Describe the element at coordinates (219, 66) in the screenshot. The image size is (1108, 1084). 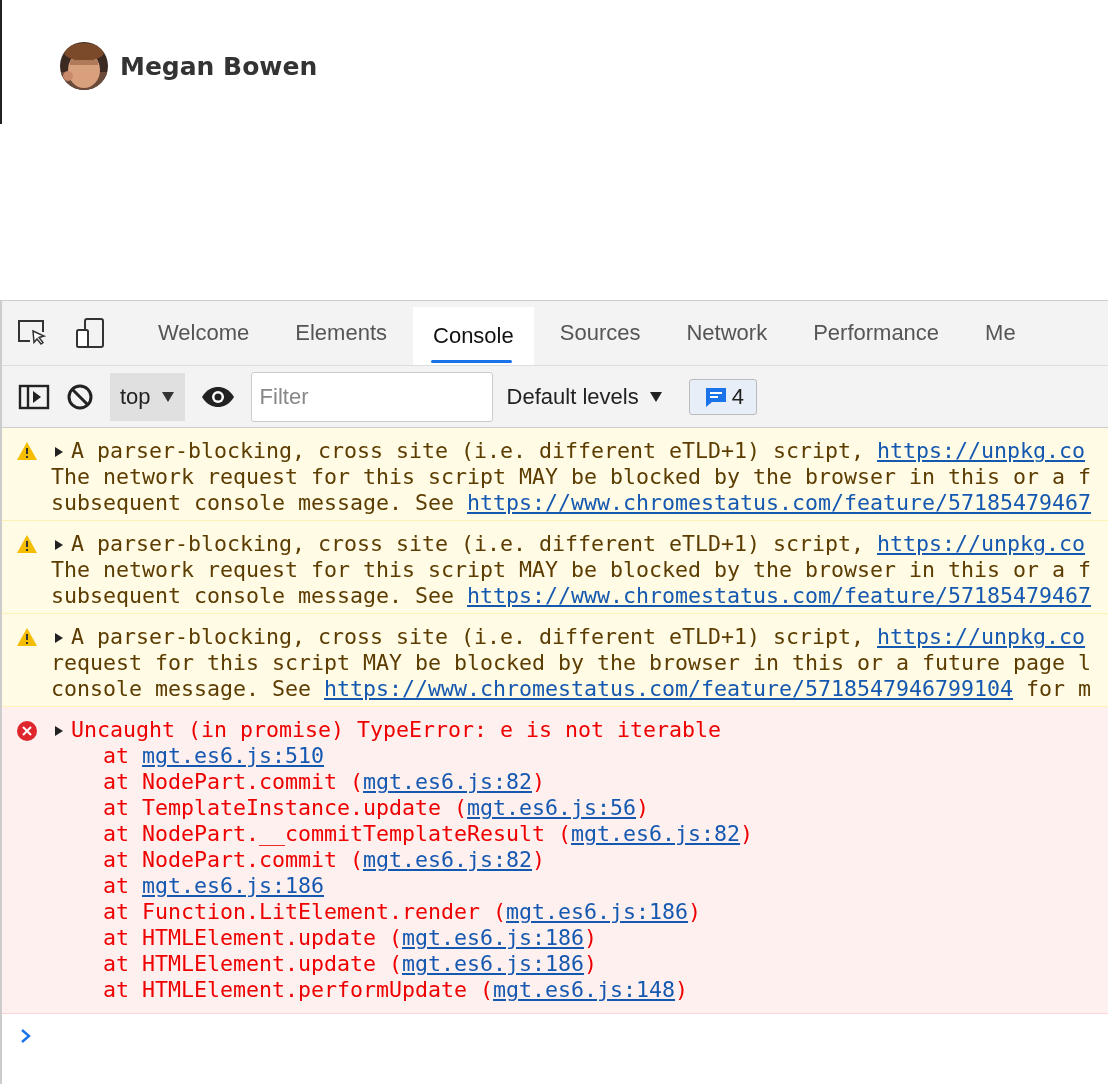
I see `person-name: Megan Bowen` at that location.